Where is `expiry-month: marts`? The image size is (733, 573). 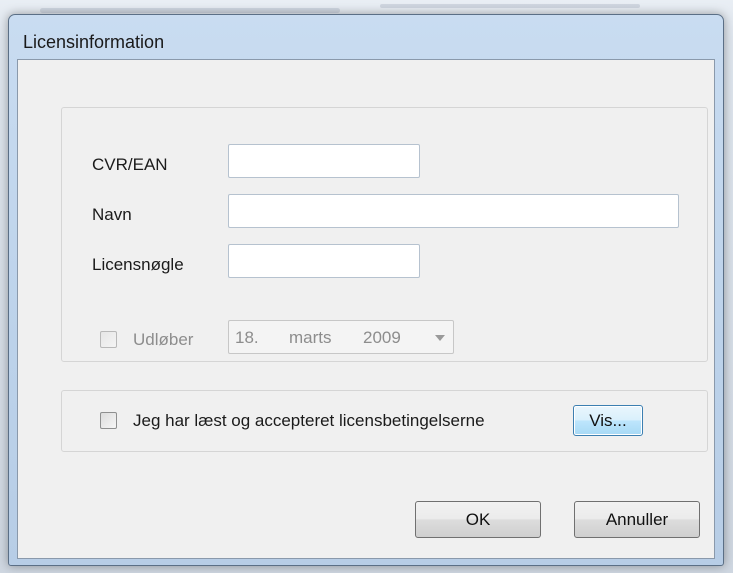 expiry-month: marts is located at coordinates (310, 337).